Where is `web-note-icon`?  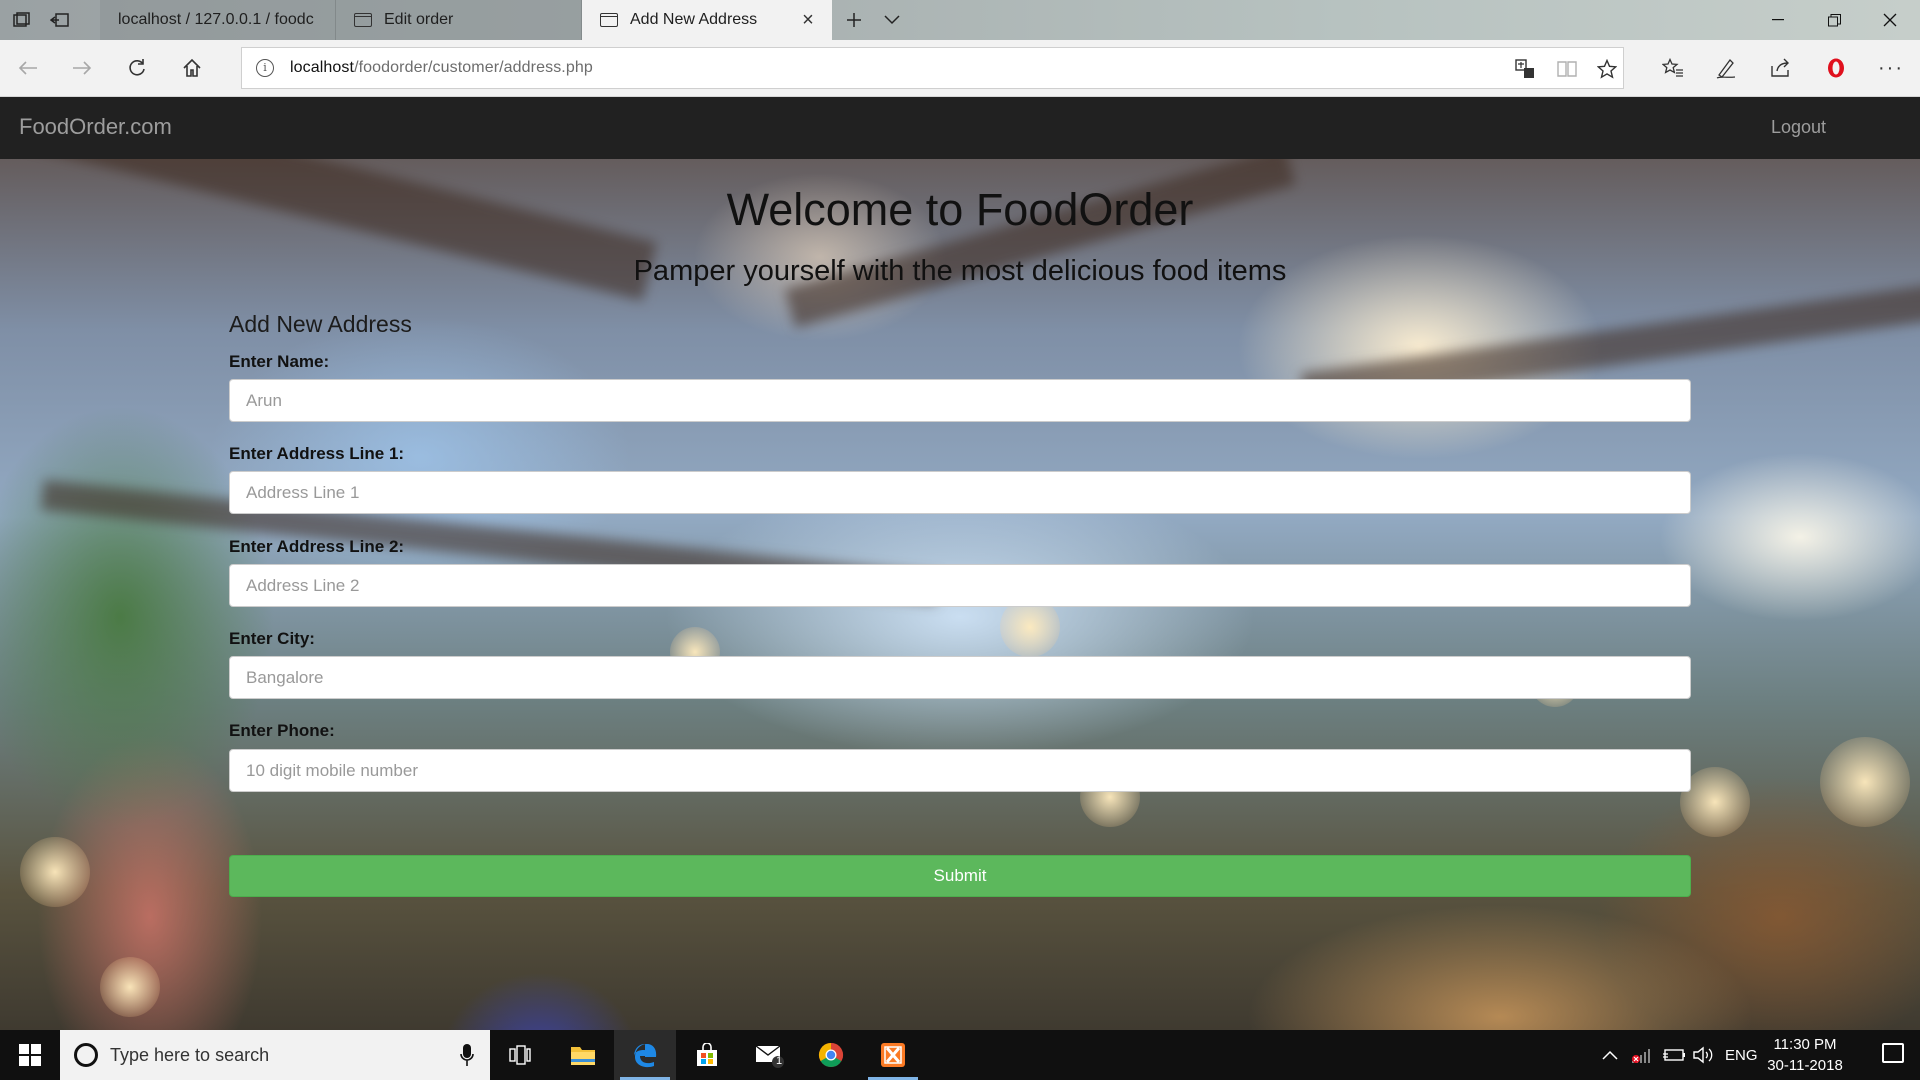 web-note-icon is located at coordinates (1726, 68).